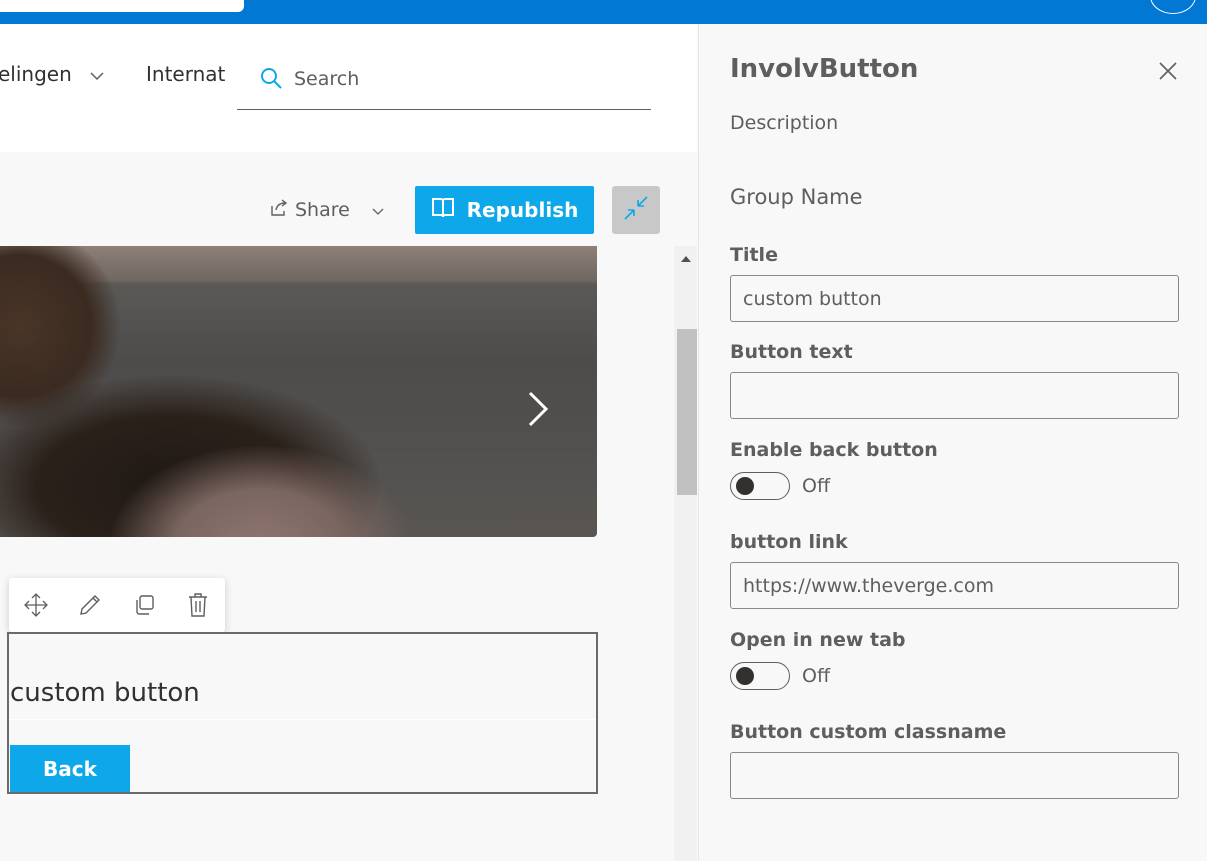 The image size is (1207, 861). Describe the element at coordinates (789, 542) in the screenshot. I see `button-link-label: button link` at that location.